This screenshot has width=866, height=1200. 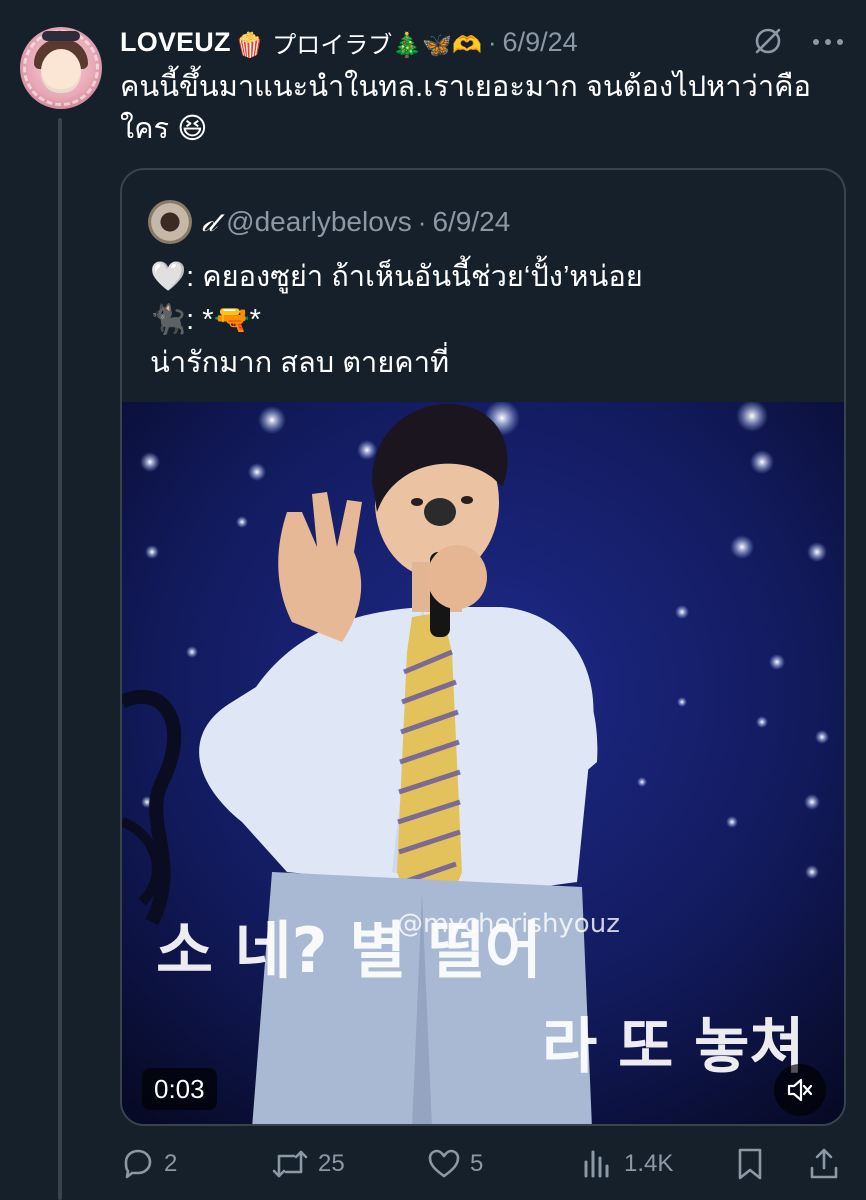 I want to click on views-button: 1.4K, so click(x=626, y=1164).